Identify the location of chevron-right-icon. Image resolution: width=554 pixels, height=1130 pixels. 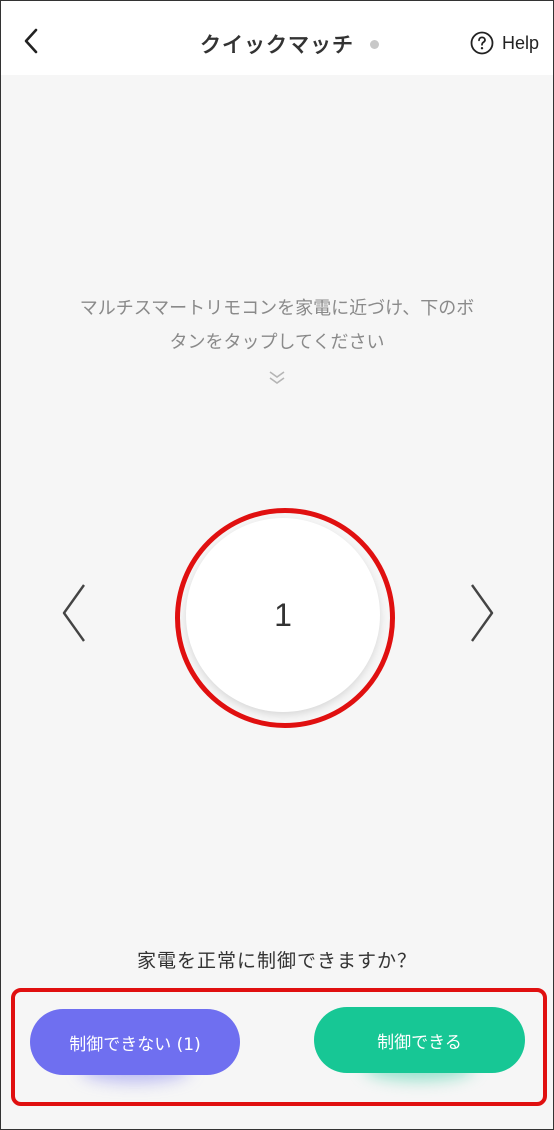
(482, 613).